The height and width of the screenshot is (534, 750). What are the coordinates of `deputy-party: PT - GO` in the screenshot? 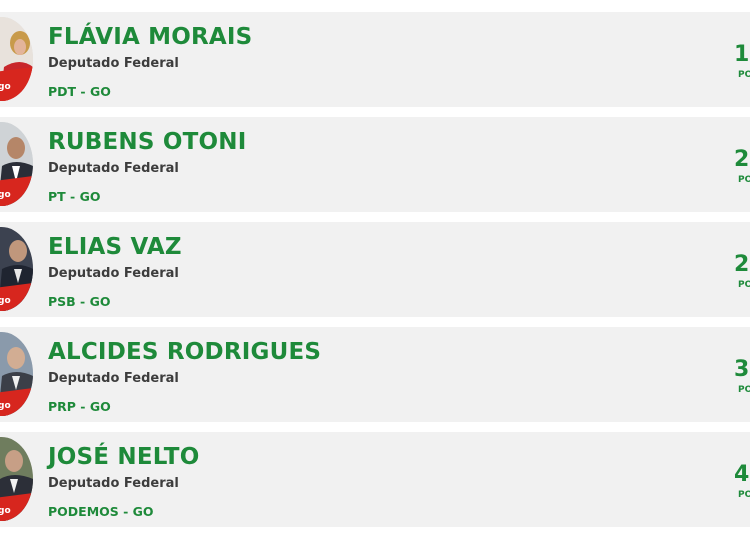 It's located at (74, 196).